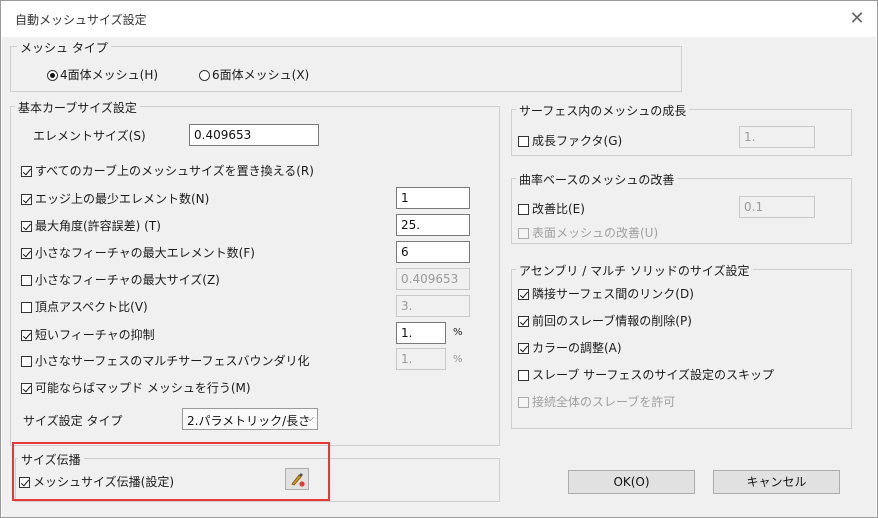 The height and width of the screenshot is (518, 878). What do you see at coordinates (523, 294) in the screenshot?
I see `link-box` at bounding box center [523, 294].